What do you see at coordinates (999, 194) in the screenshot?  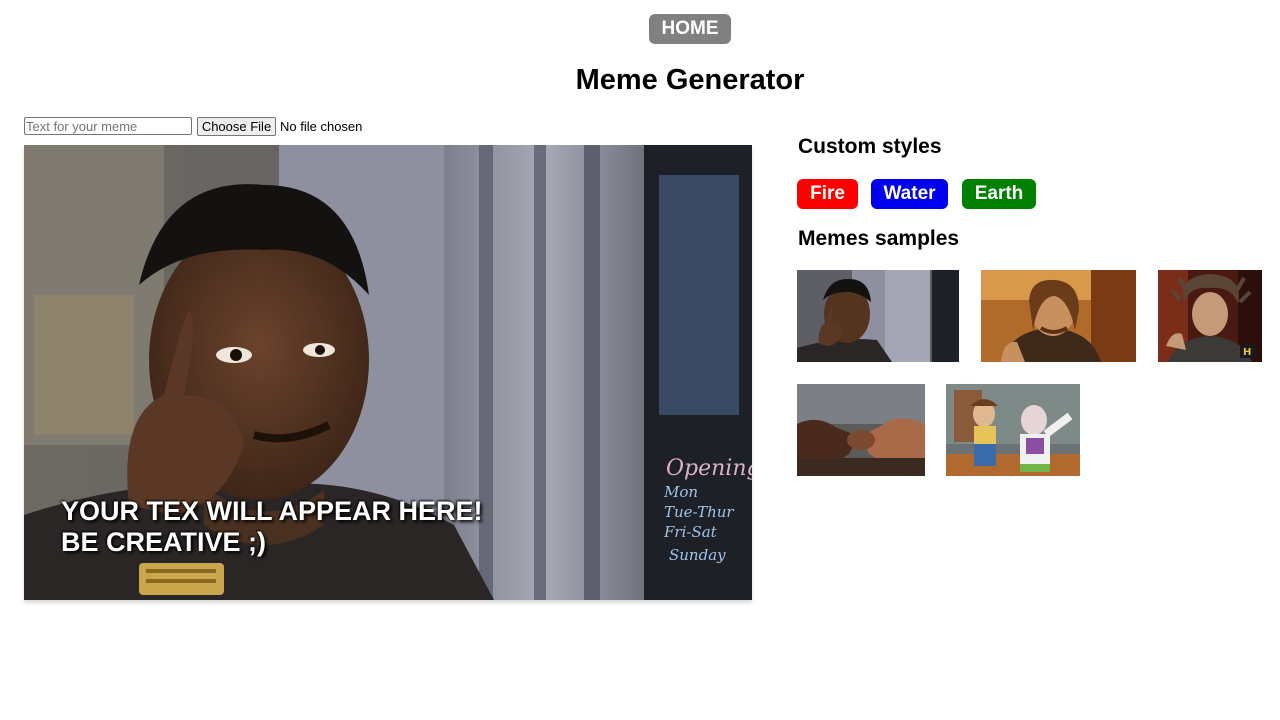 I see `style-earth-button: Earth` at bounding box center [999, 194].